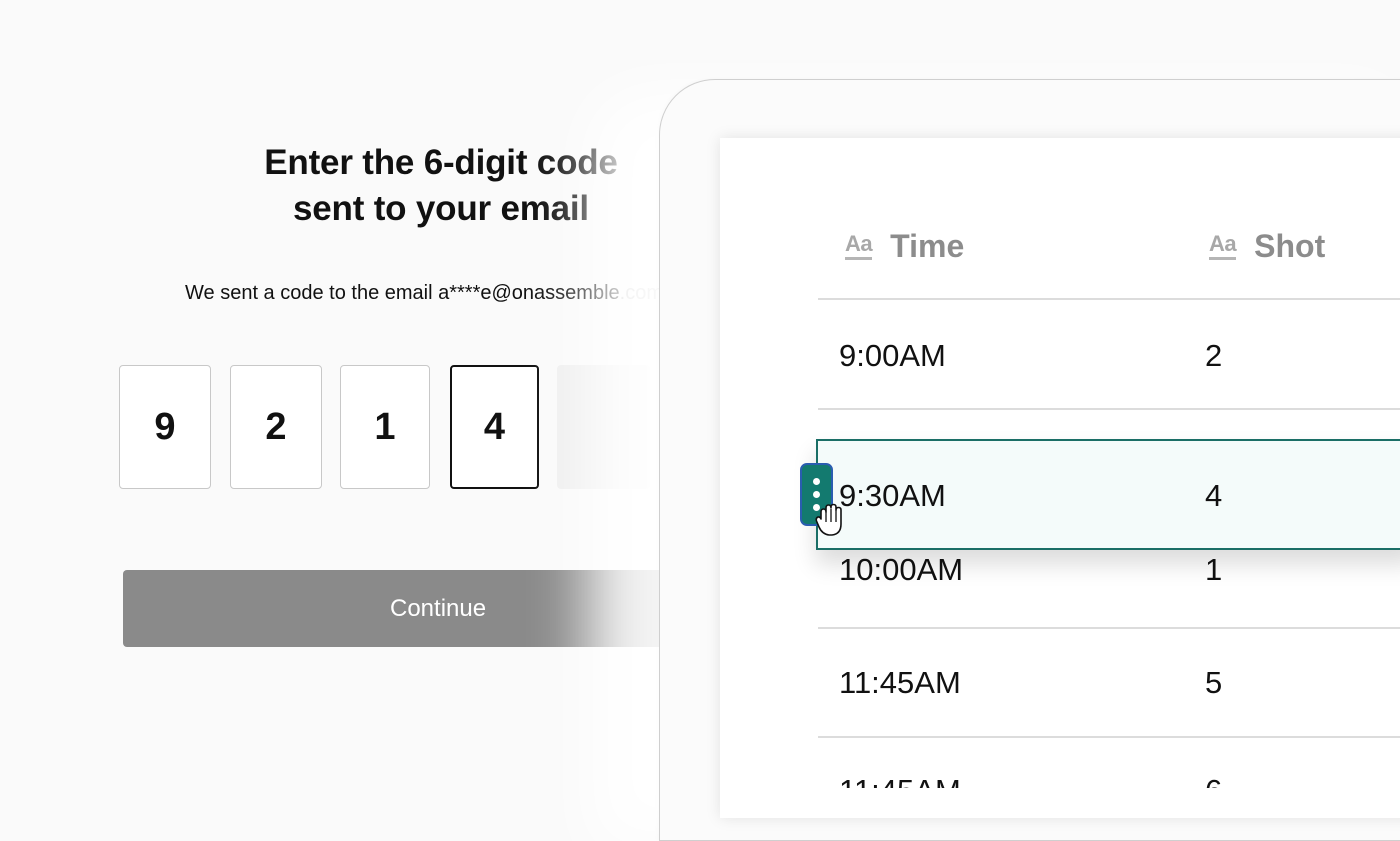 The image size is (1400, 841). What do you see at coordinates (892, 495) in the screenshot?
I see `cell-time: 9:30AM` at bounding box center [892, 495].